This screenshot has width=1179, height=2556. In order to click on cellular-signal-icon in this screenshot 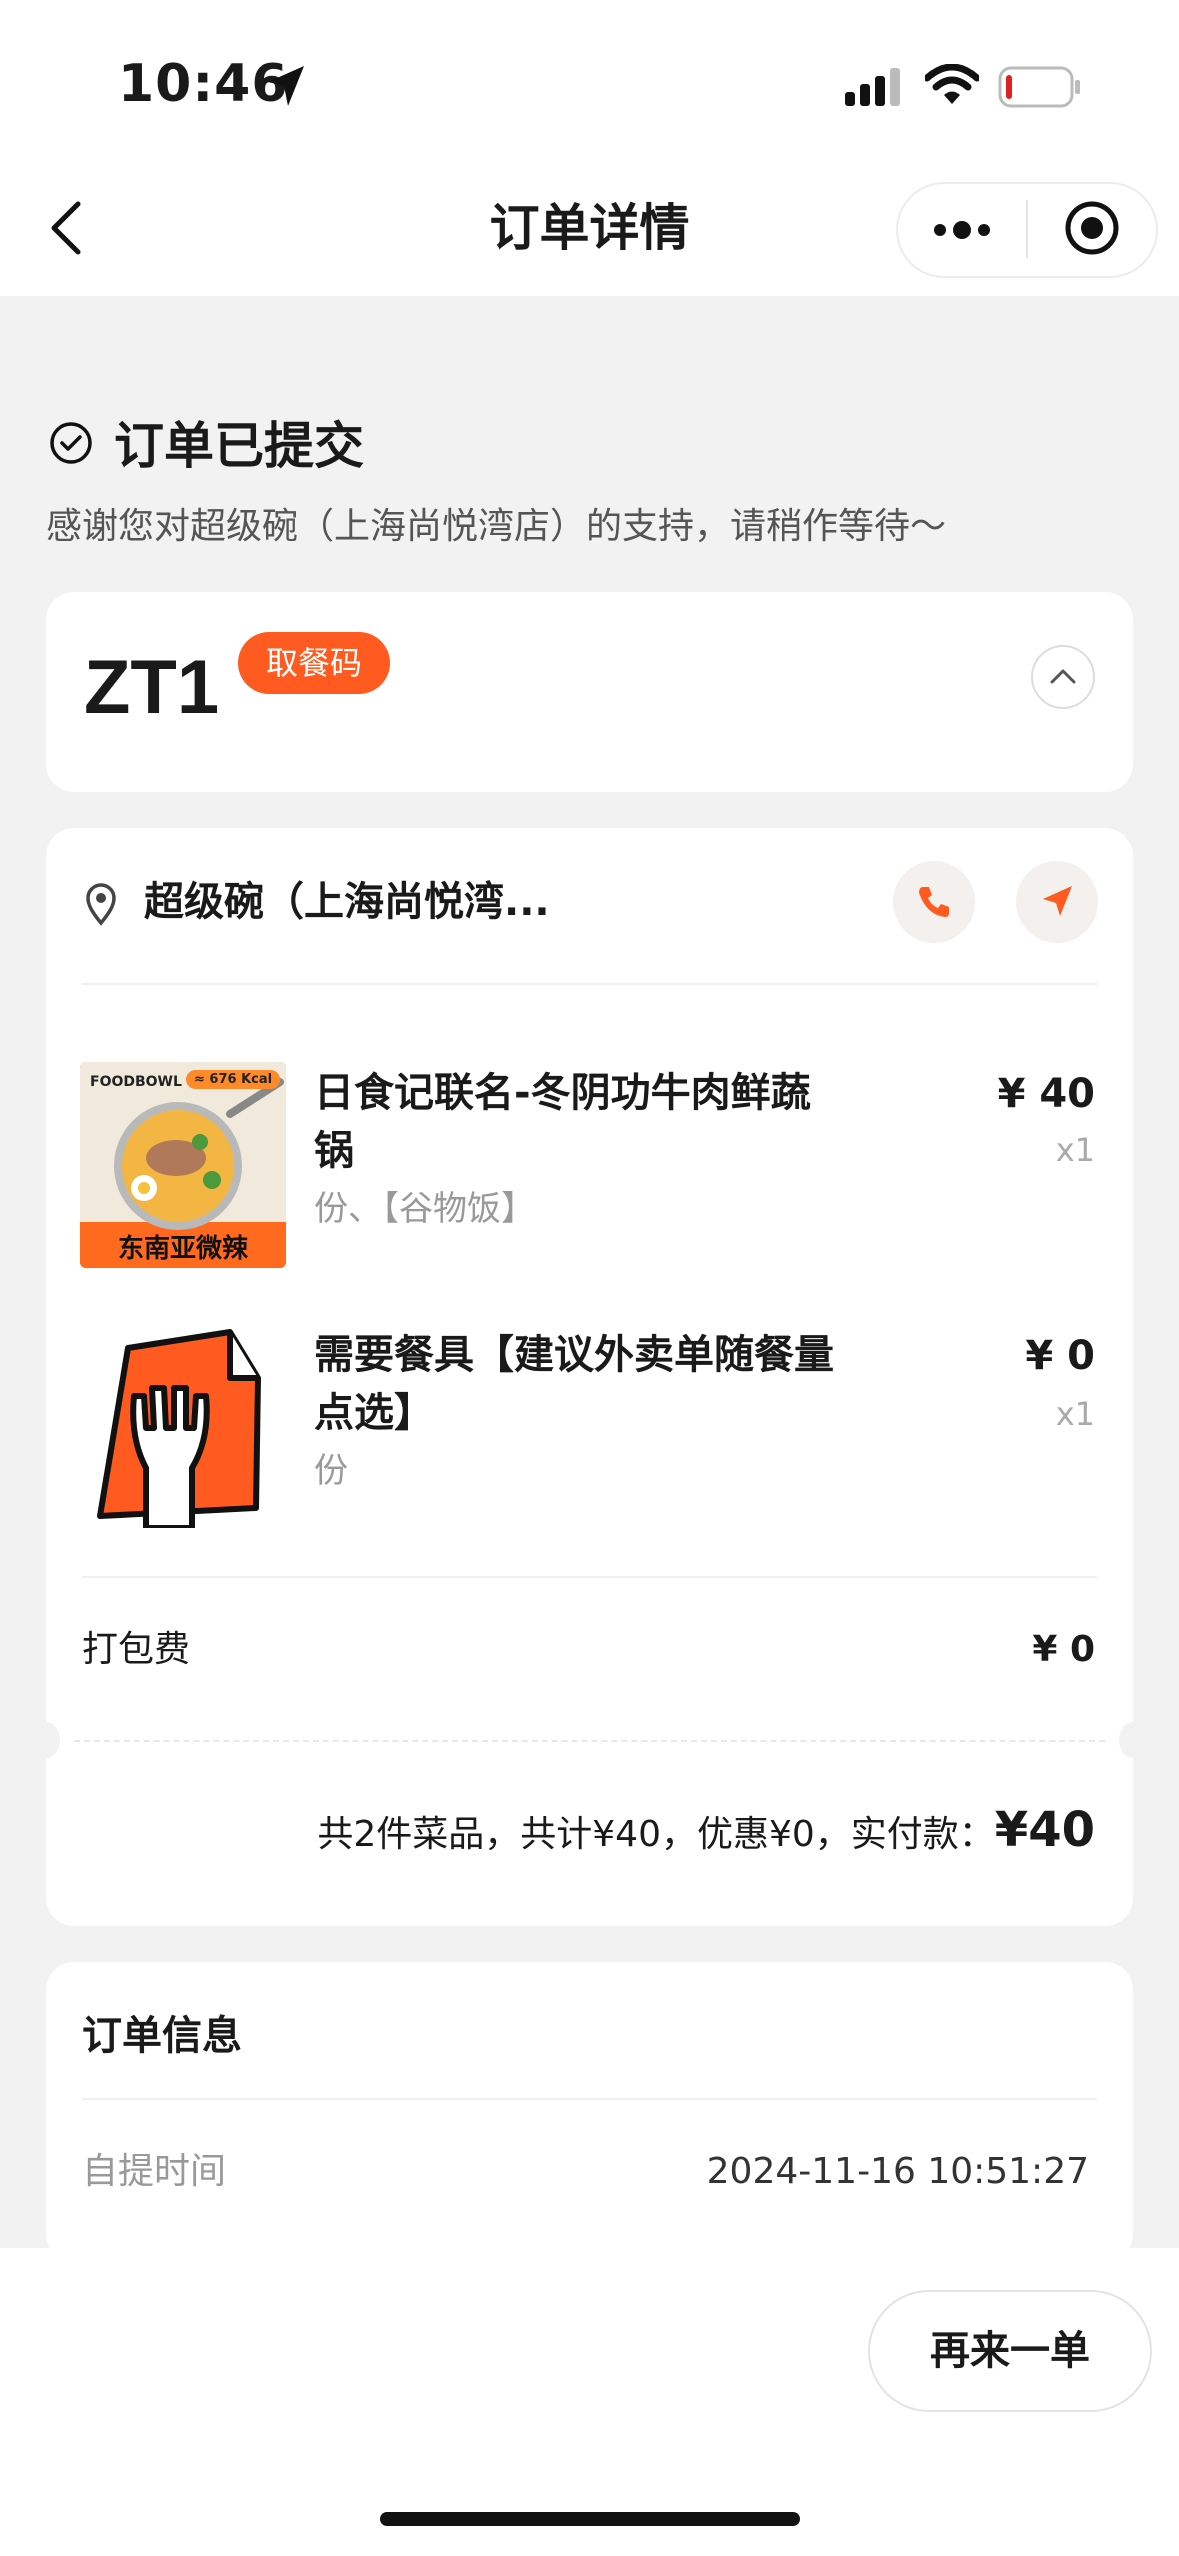, I will do `click(875, 90)`.